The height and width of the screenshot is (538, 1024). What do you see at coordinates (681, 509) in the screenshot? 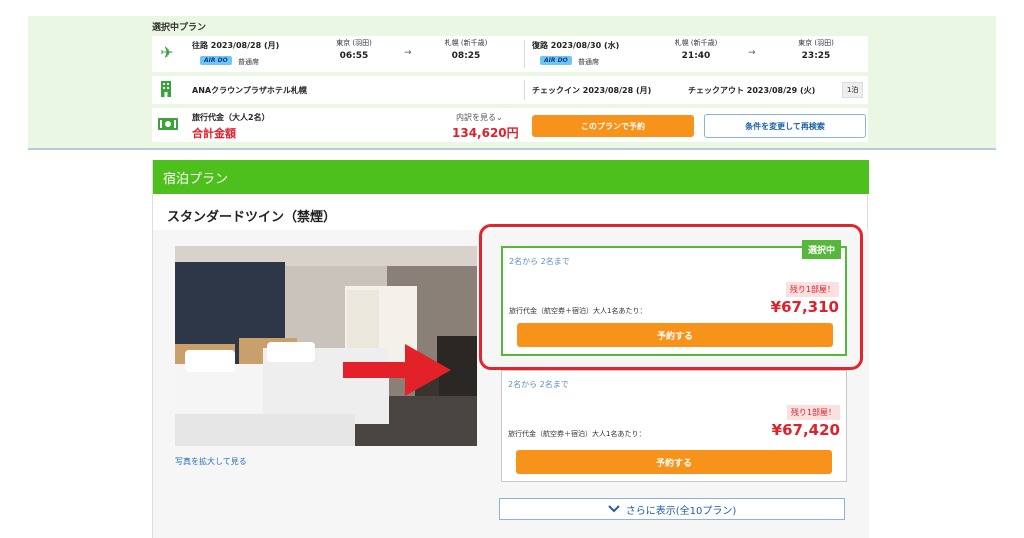
I see `show-more-label: さらに表示(全10プラン)` at bounding box center [681, 509].